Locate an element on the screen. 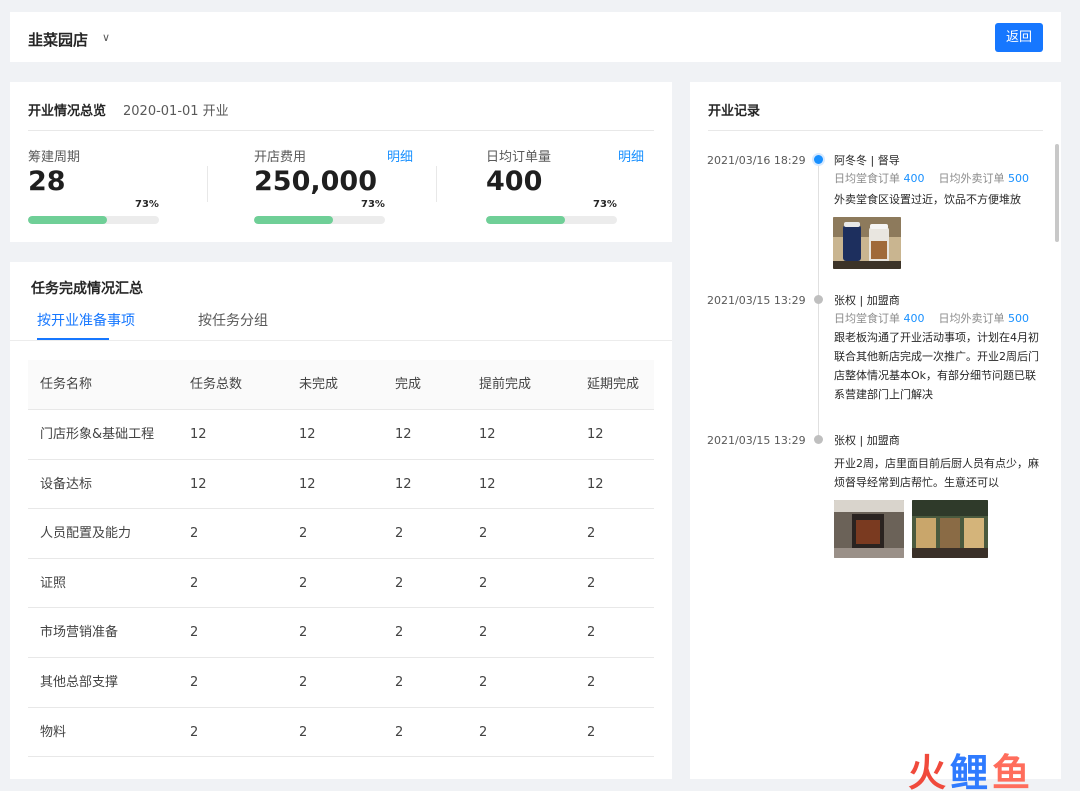 The height and width of the screenshot is (791, 1080). table-row: 人员配置及能力 2 2 2 2 2 is located at coordinates (341, 534).